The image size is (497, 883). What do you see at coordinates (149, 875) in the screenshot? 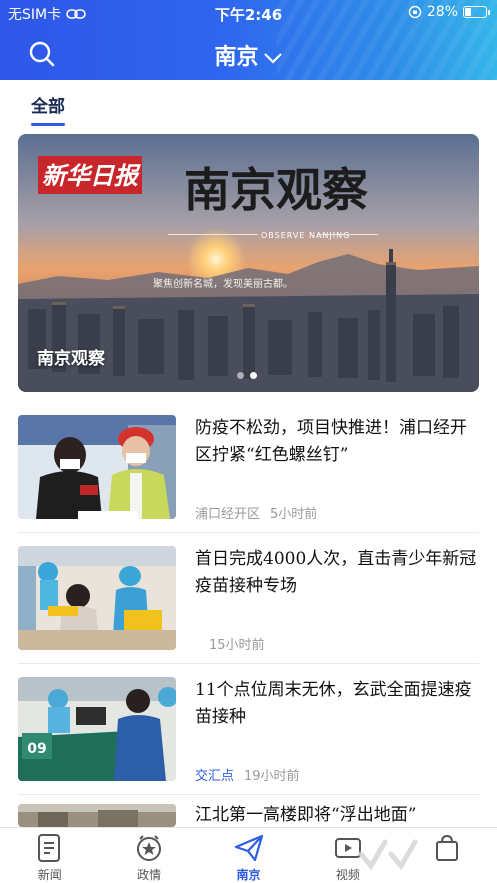
I see `nav-label: 政情` at bounding box center [149, 875].